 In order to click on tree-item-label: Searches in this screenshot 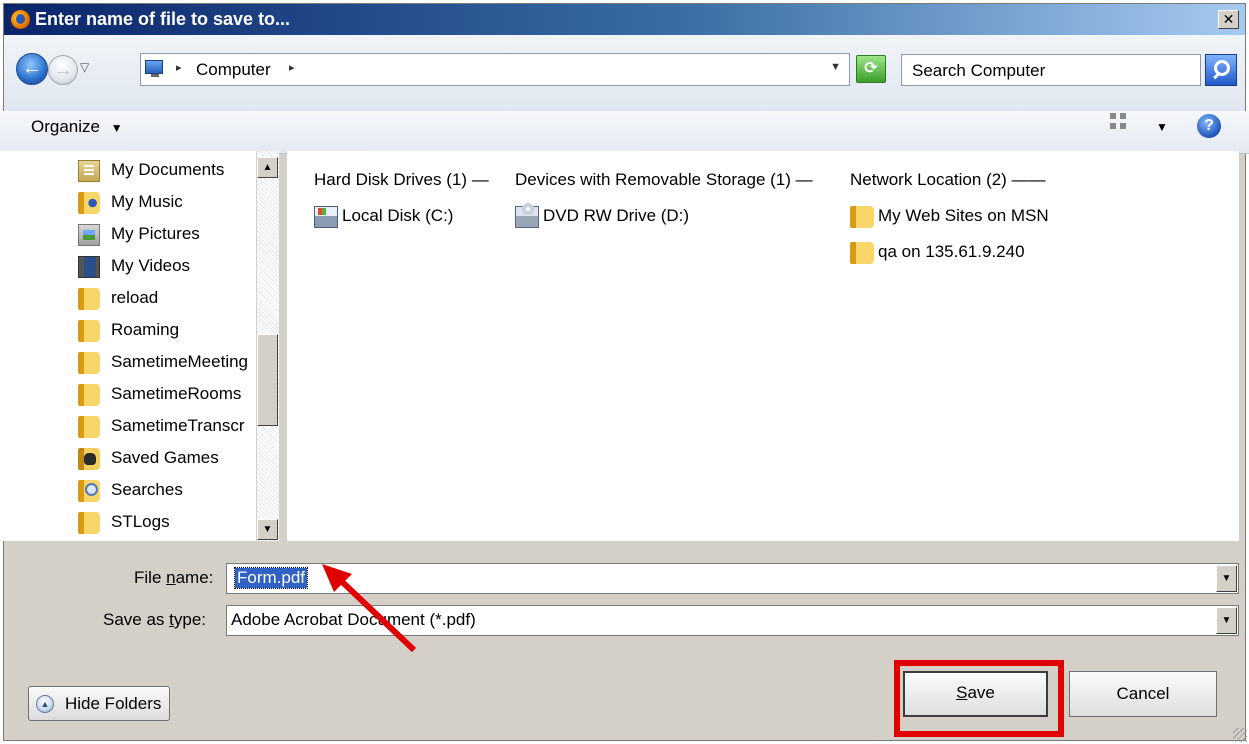, I will do `click(147, 489)`.